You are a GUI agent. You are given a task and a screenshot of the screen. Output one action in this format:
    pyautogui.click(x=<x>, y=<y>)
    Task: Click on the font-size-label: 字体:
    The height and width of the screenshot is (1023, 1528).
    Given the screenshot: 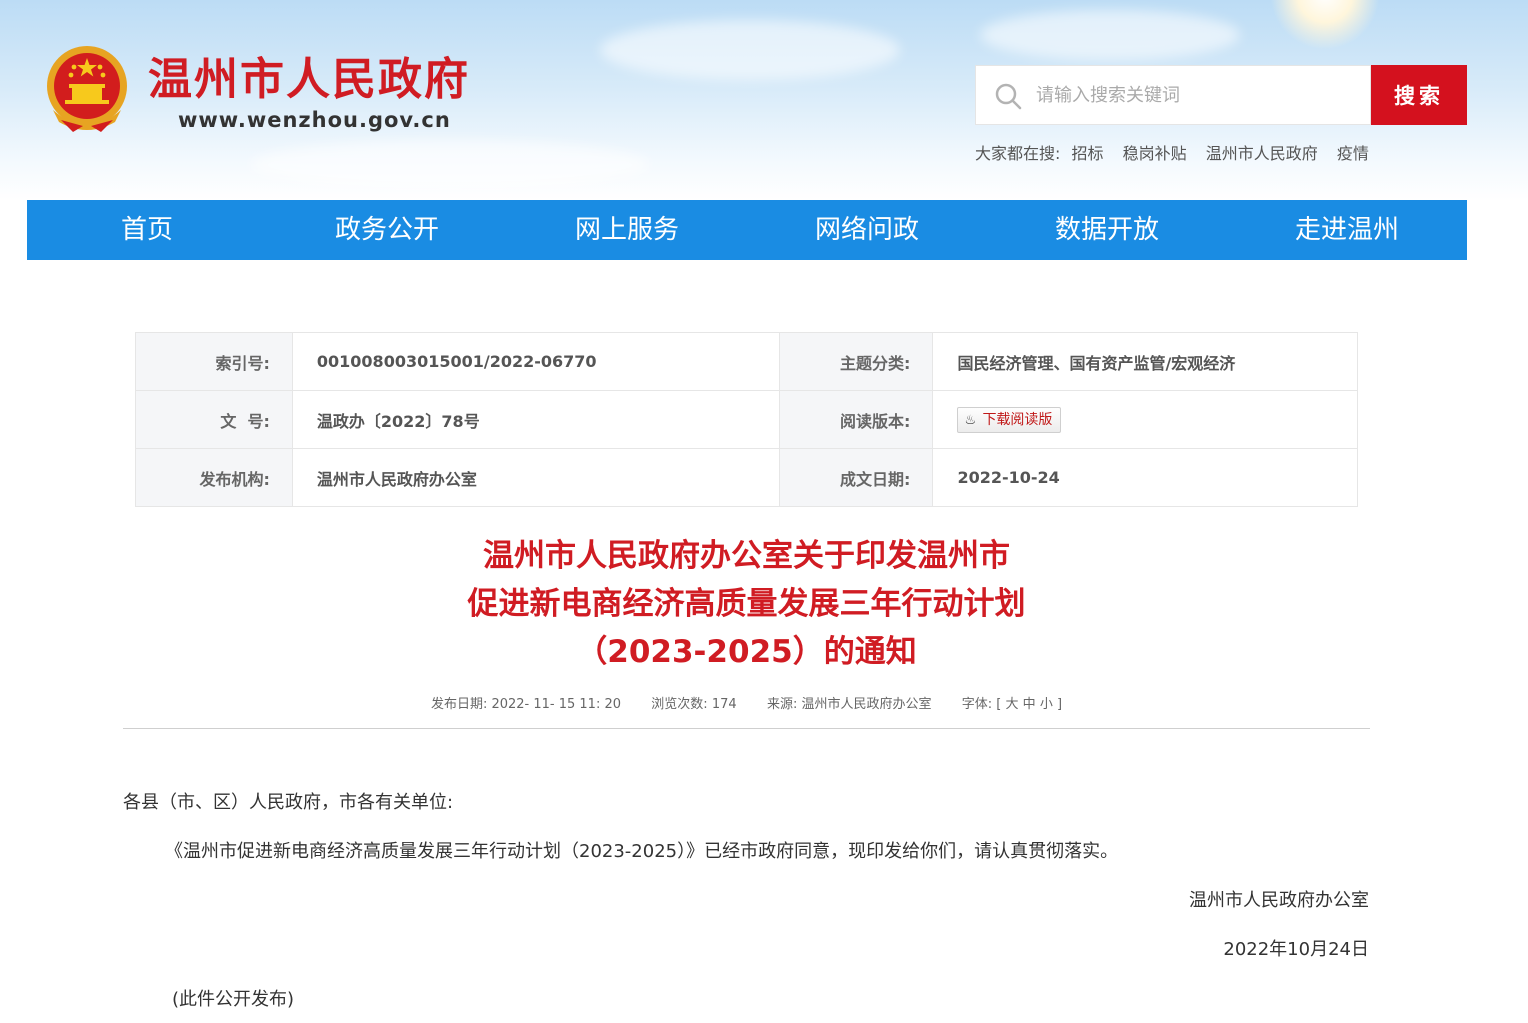 What is the action you would take?
    pyautogui.click(x=977, y=704)
    